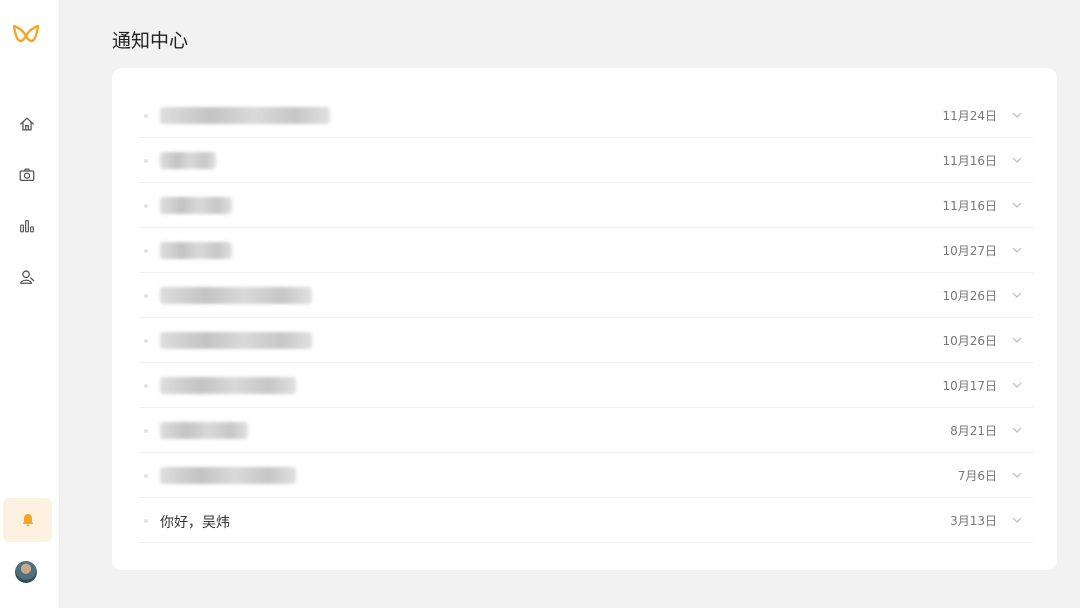  I want to click on nav-profile, so click(27, 277).